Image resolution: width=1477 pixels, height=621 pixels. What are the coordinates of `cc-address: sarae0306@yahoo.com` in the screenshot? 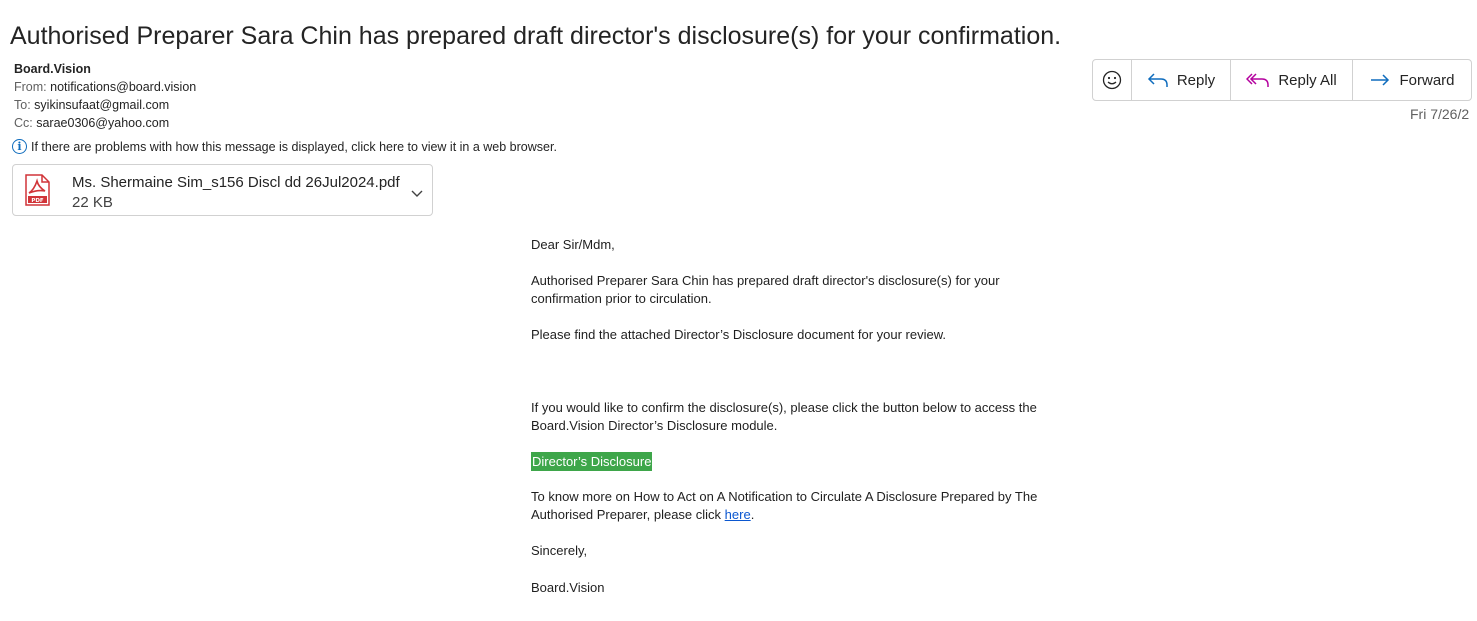 It's located at (102, 123).